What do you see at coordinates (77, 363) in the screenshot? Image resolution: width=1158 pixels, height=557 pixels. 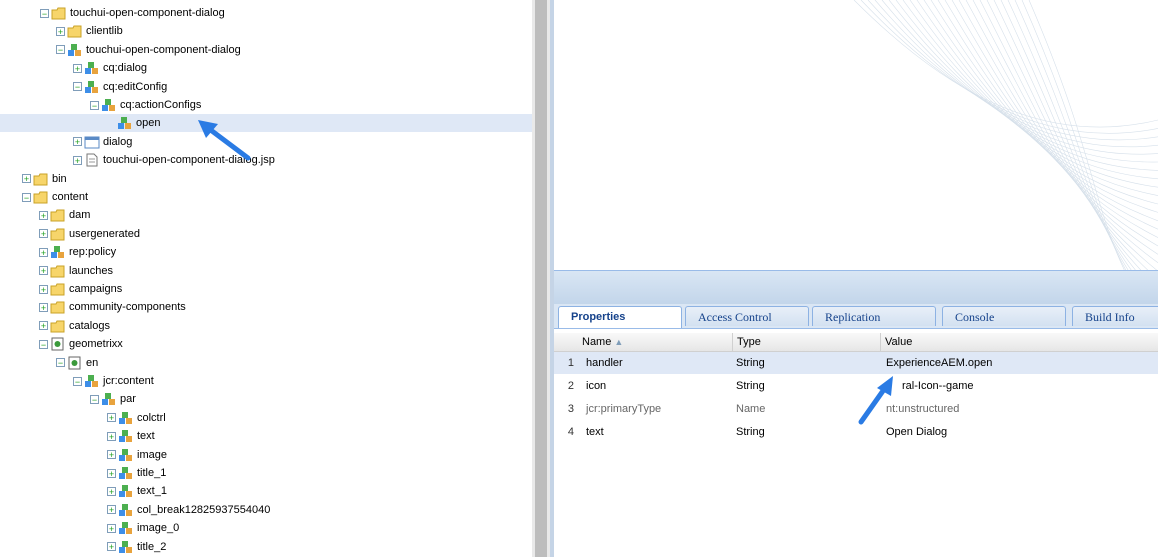 I see `tree-node: − en` at bounding box center [77, 363].